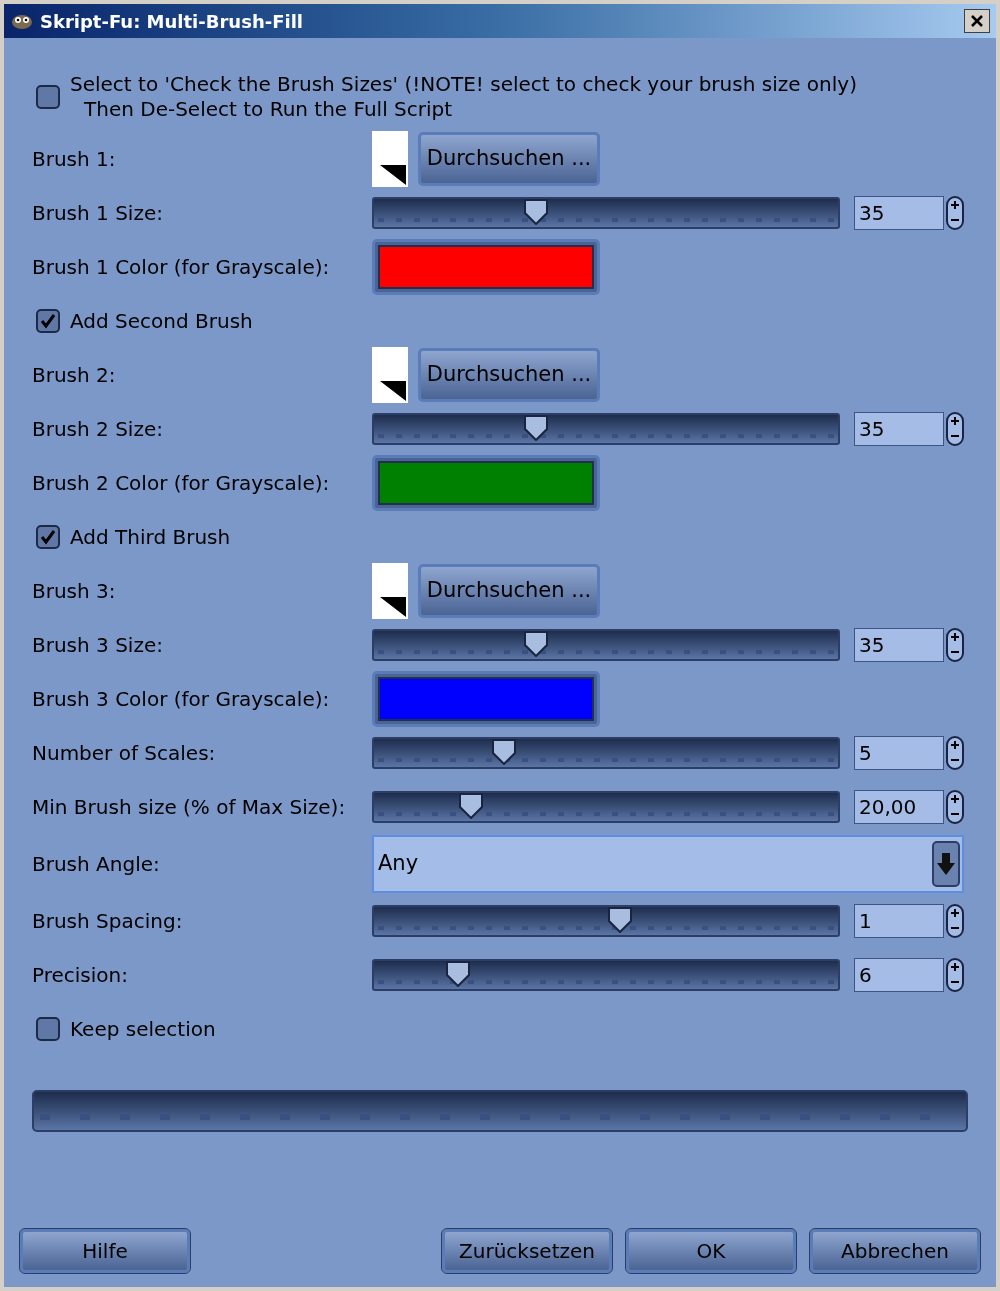  What do you see at coordinates (899, 975) in the screenshot?
I see `spin-field: 6` at bounding box center [899, 975].